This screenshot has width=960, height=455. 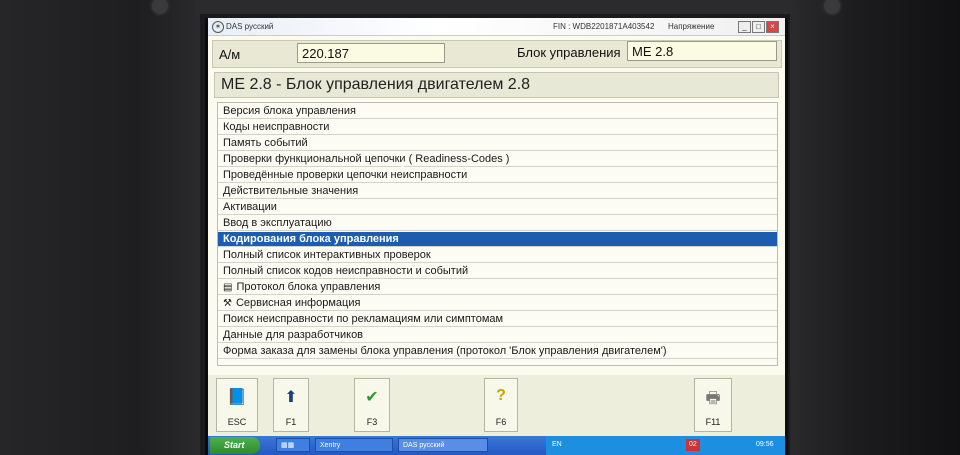 I want to click on menu-item: ⚒ Сервисная информация, so click(x=497, y=303).